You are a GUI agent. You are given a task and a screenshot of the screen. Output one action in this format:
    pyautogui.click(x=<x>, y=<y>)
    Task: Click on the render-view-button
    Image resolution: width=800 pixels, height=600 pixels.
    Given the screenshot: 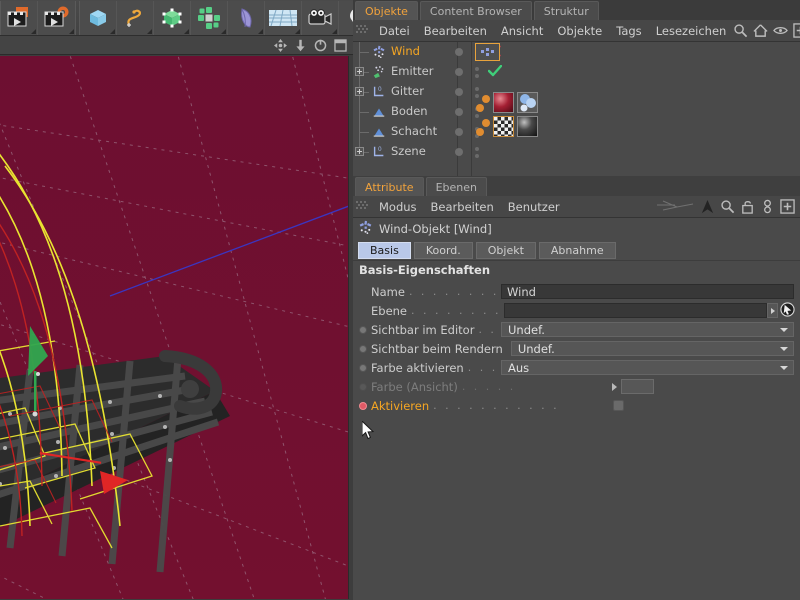 What is the action you would take?
    pyautogui.click(x=19, y=17)
    